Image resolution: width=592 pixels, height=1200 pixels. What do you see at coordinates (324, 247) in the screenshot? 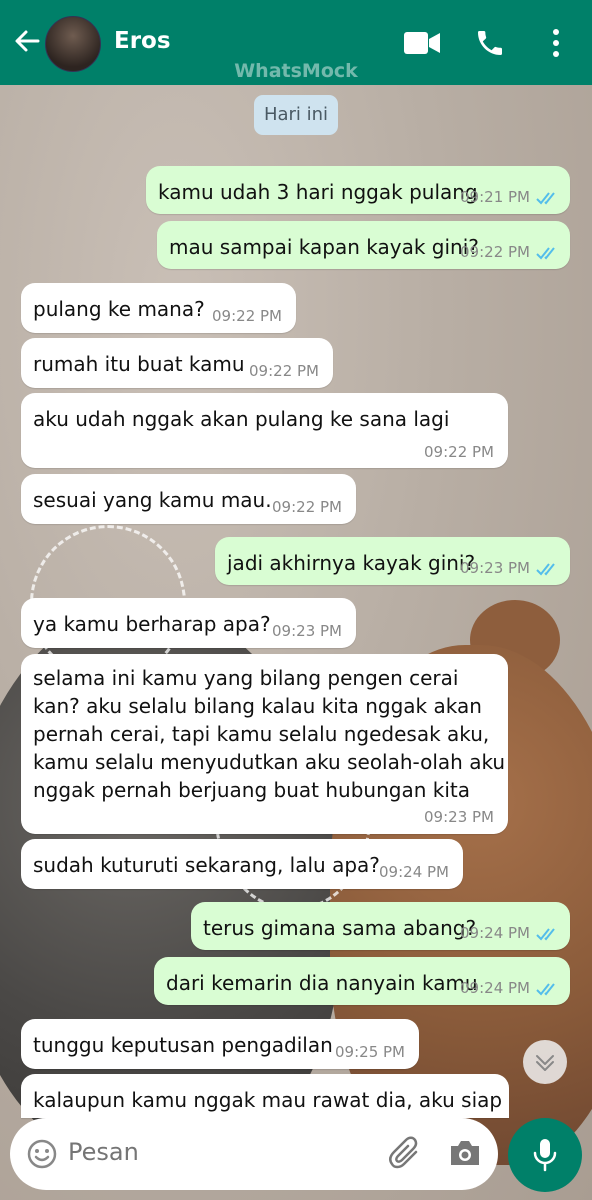
I see `message-text: mau sampai kapan kayak gini?` at bounding box center [324, 247].